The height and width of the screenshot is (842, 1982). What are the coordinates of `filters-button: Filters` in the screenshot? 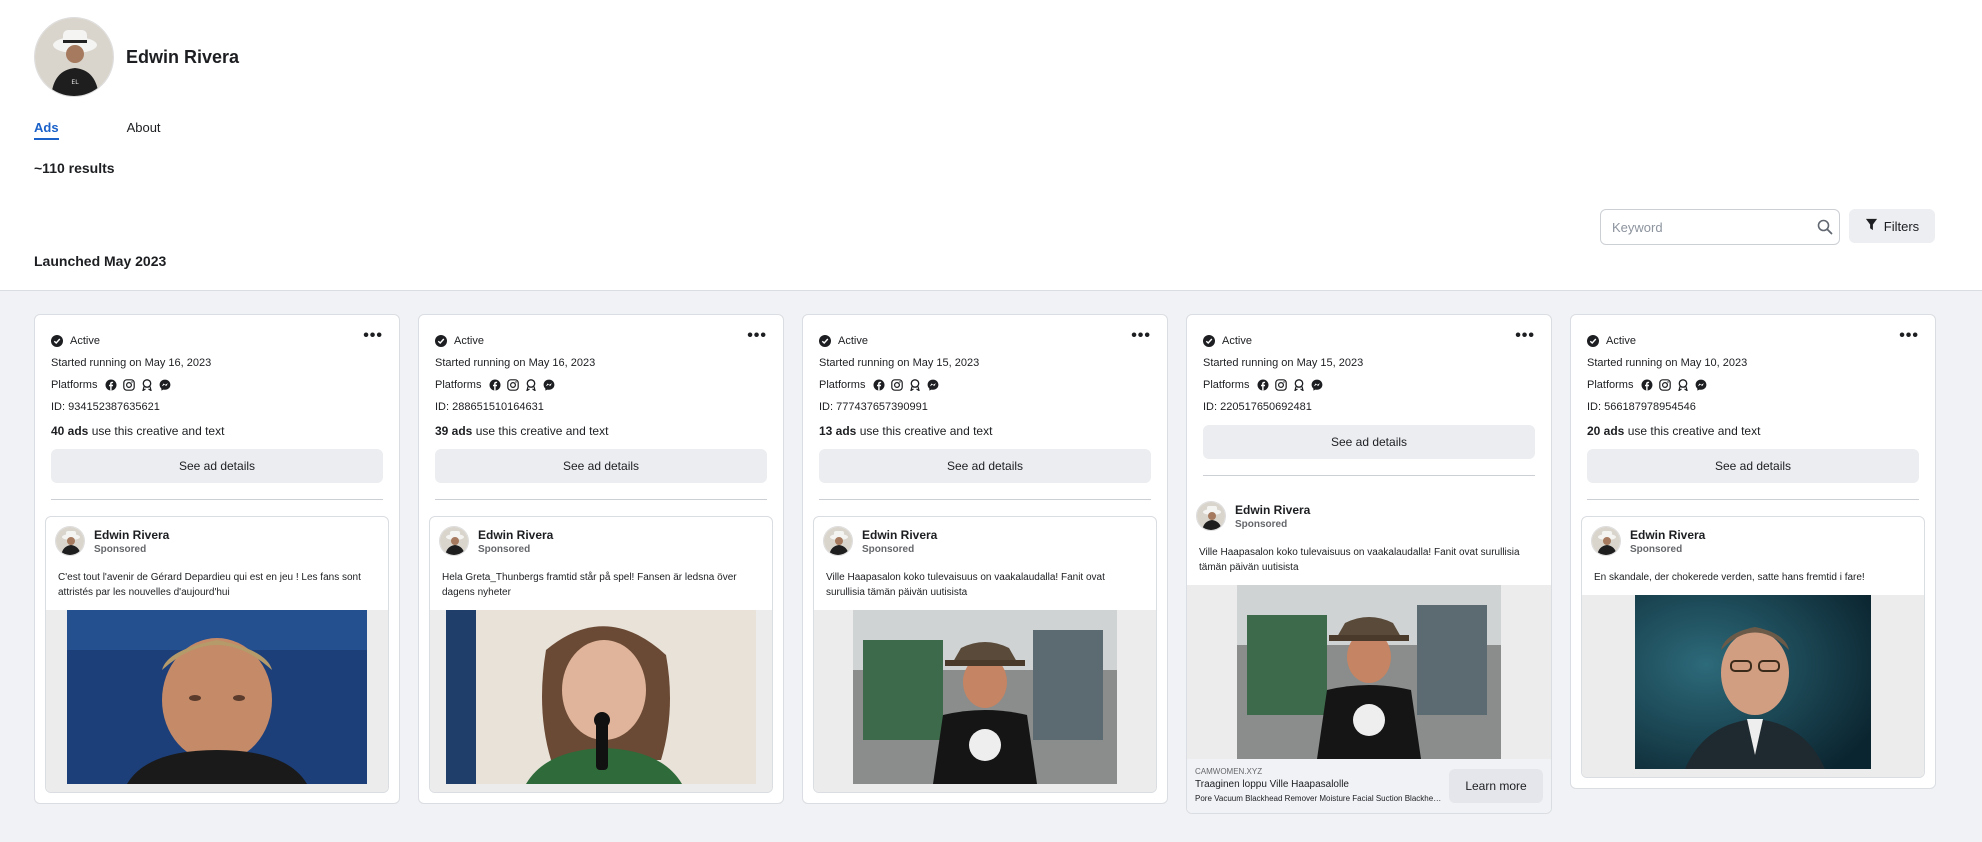 It's located at (1892, 226).